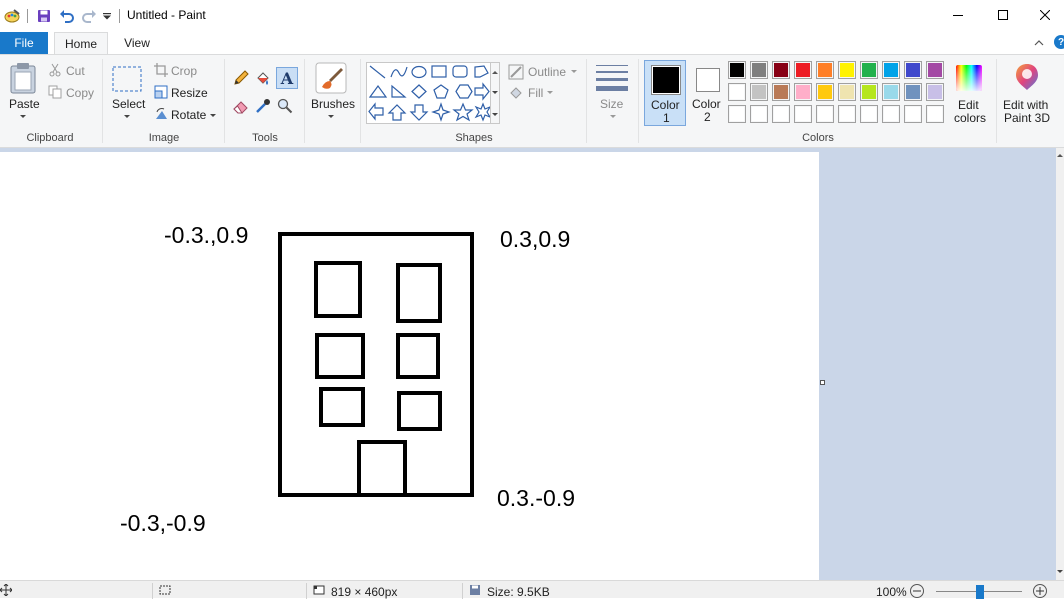 The height and width of the screenshot is (599, 1064). What do you see at coordinates (184, 71) in the screenshot?
I see `crop-button: Crop` at bounding box center [184, 71].